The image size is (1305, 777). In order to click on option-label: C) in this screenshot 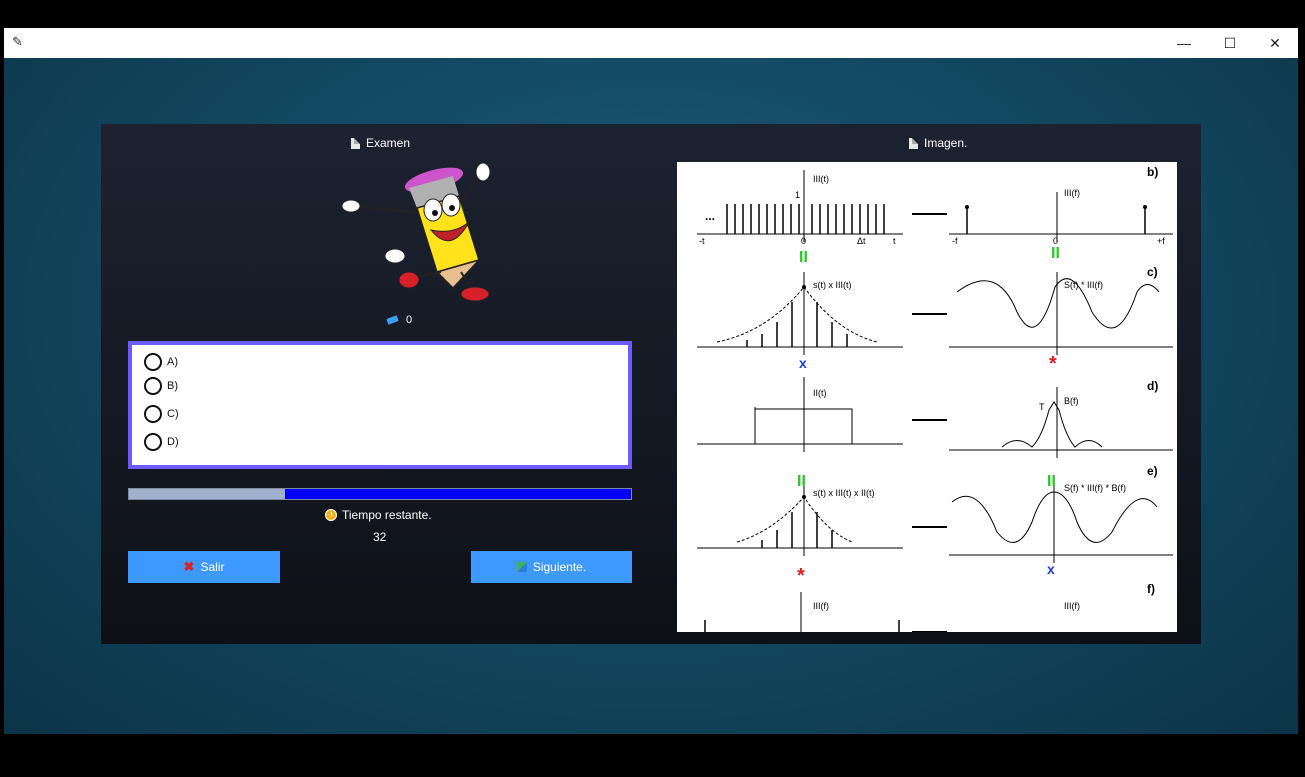, I will do `click(173, 414)`.